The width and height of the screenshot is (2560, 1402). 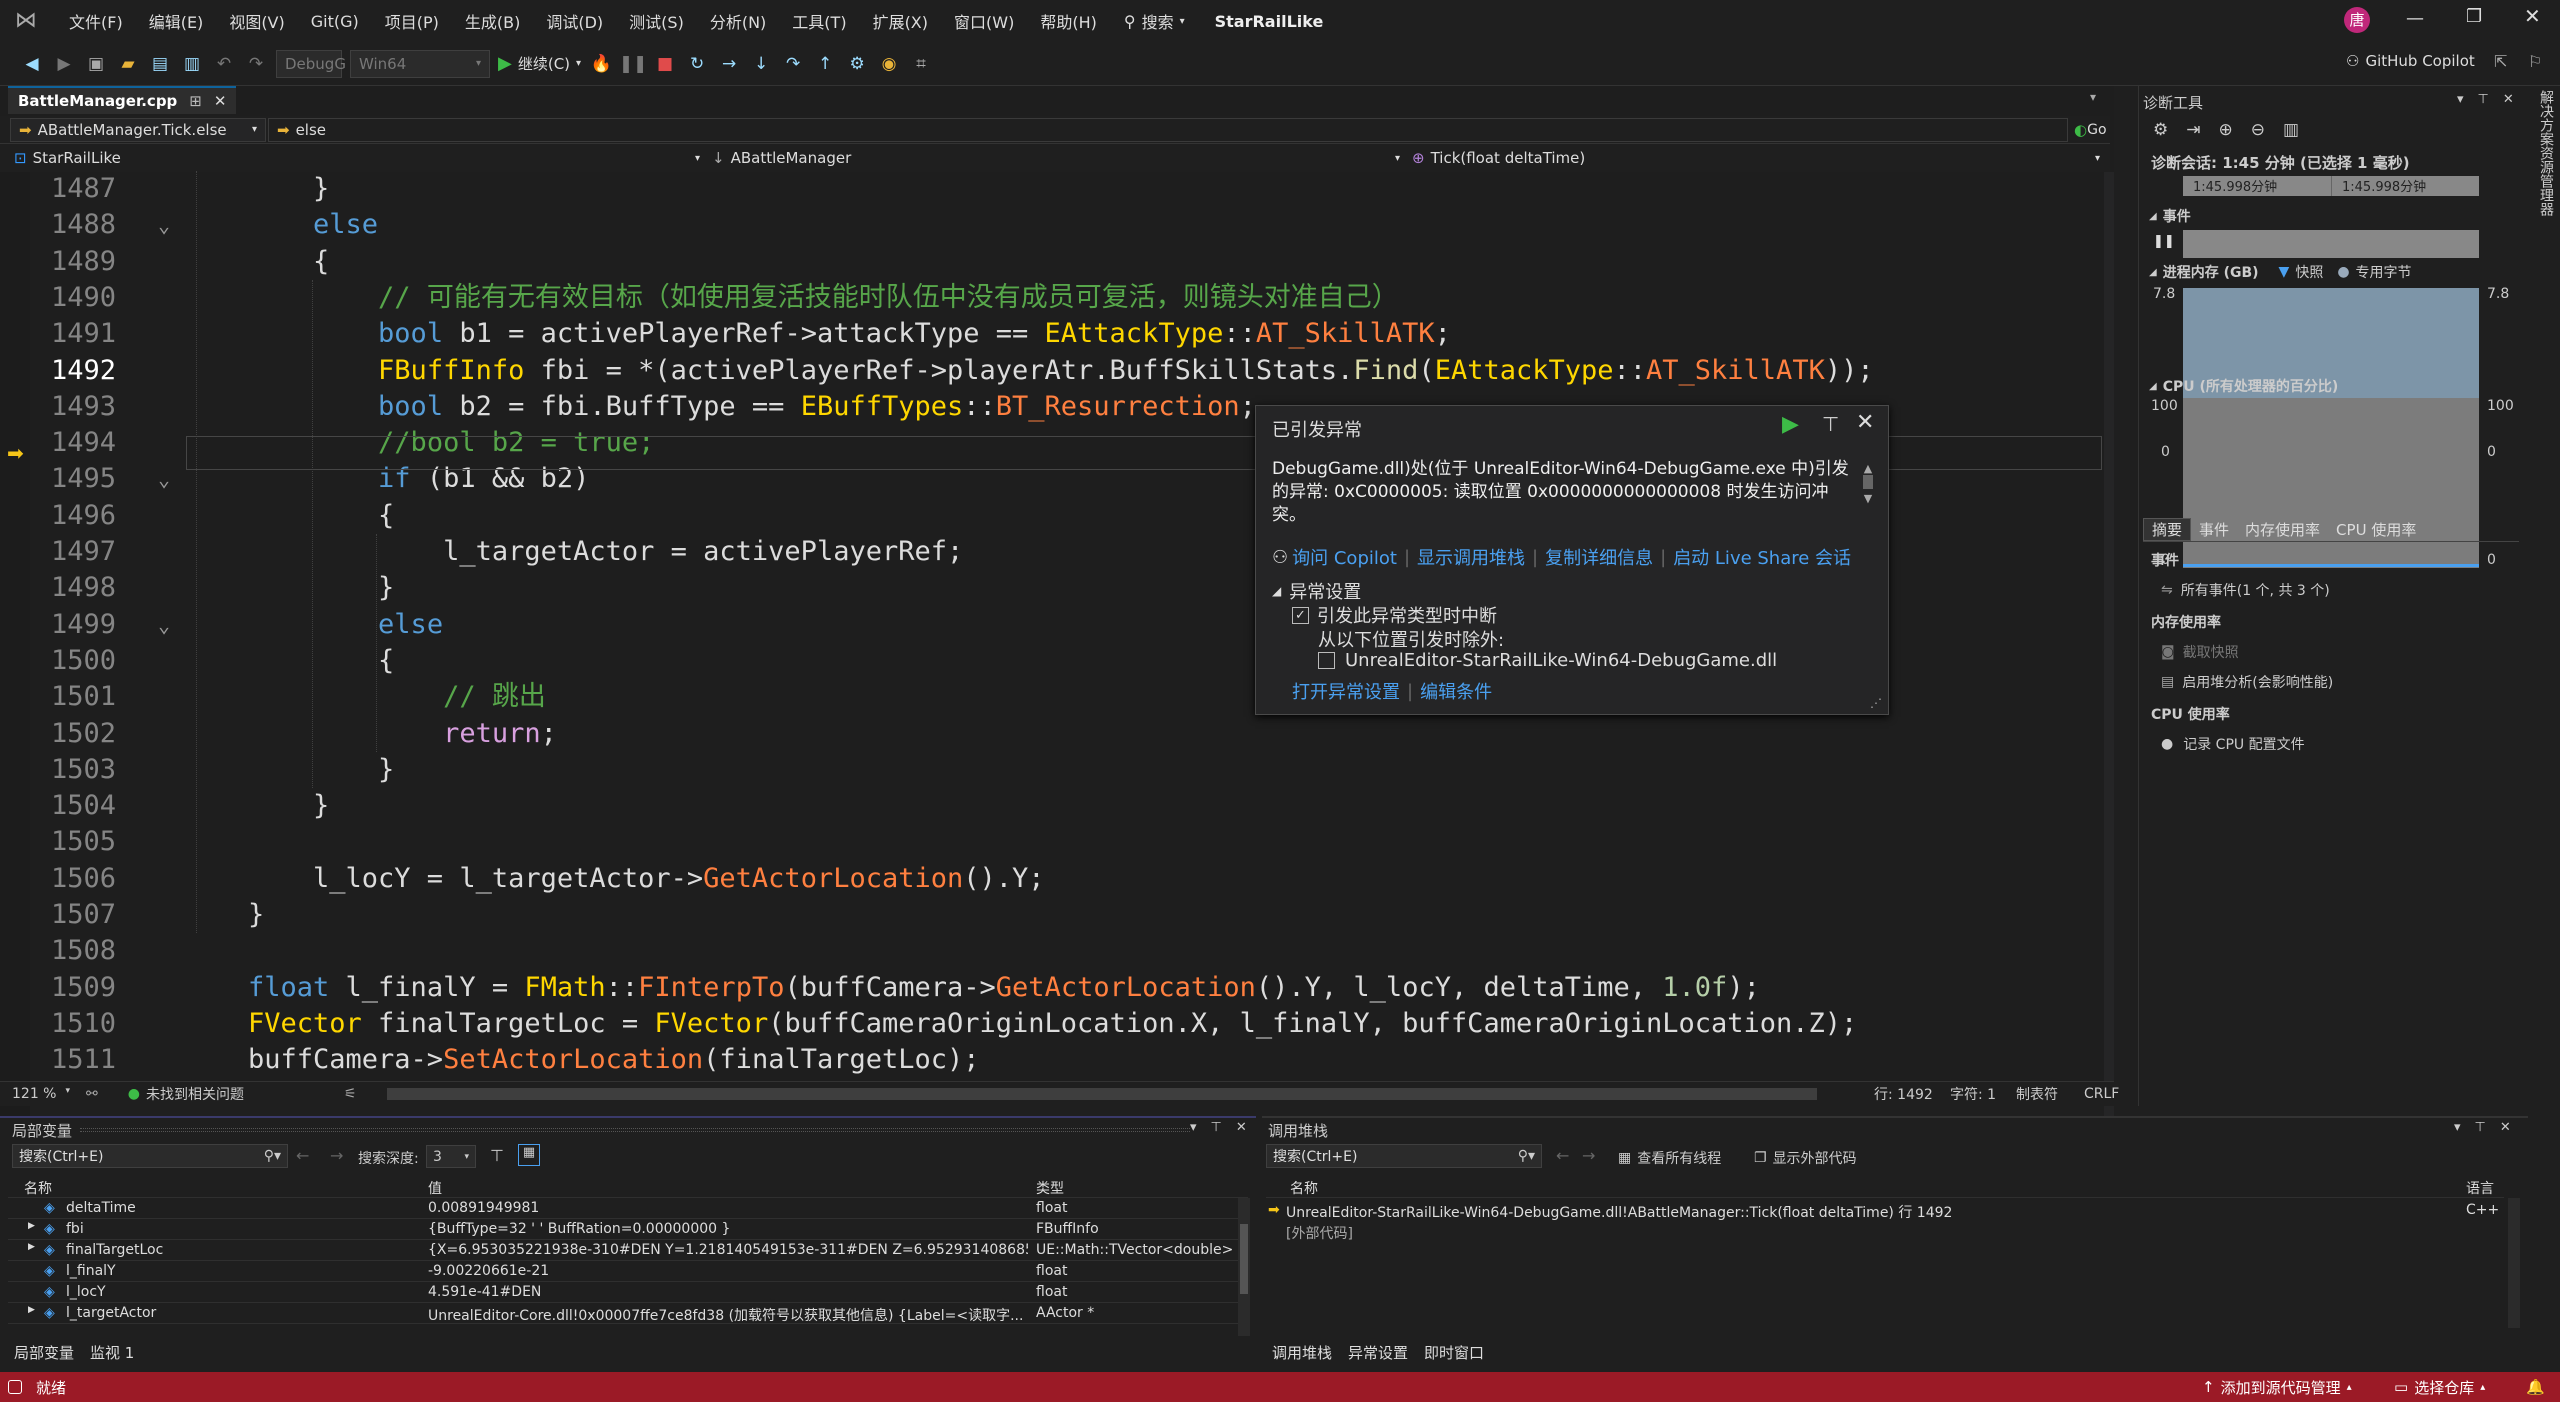 What do you see at coordinates (761, 64) in the screenshot?
I see `step-into-icon: ↓` at bounding box center [761, 64].